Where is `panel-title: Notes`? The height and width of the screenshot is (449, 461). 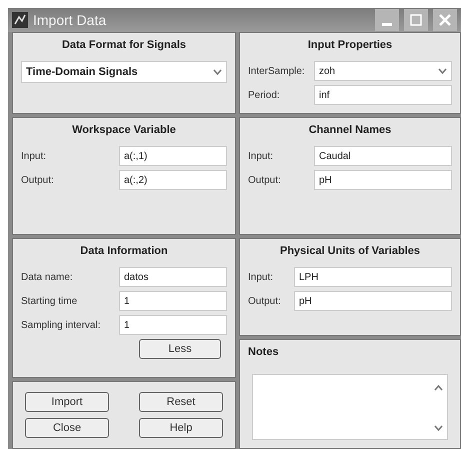 panel-title: Notes is located at coordinates (264, 352).